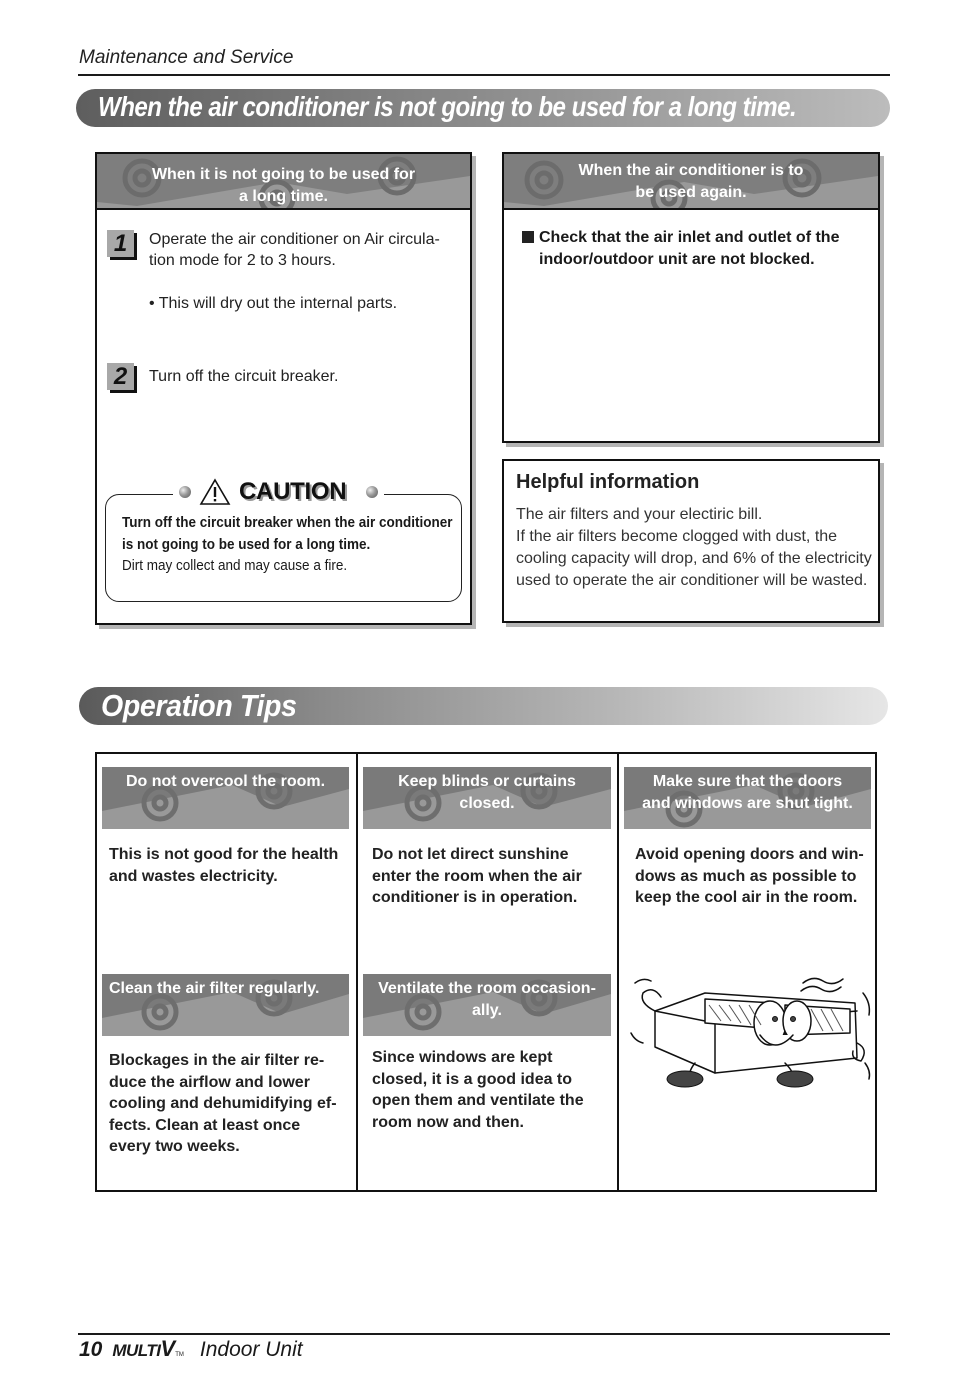 This screenshot has width=954, height=1400. What do you see at coordinates (448, 1122) in the screenshot?
I see `tip-body-line: room now and then.` at bounding box center [448, 1122].